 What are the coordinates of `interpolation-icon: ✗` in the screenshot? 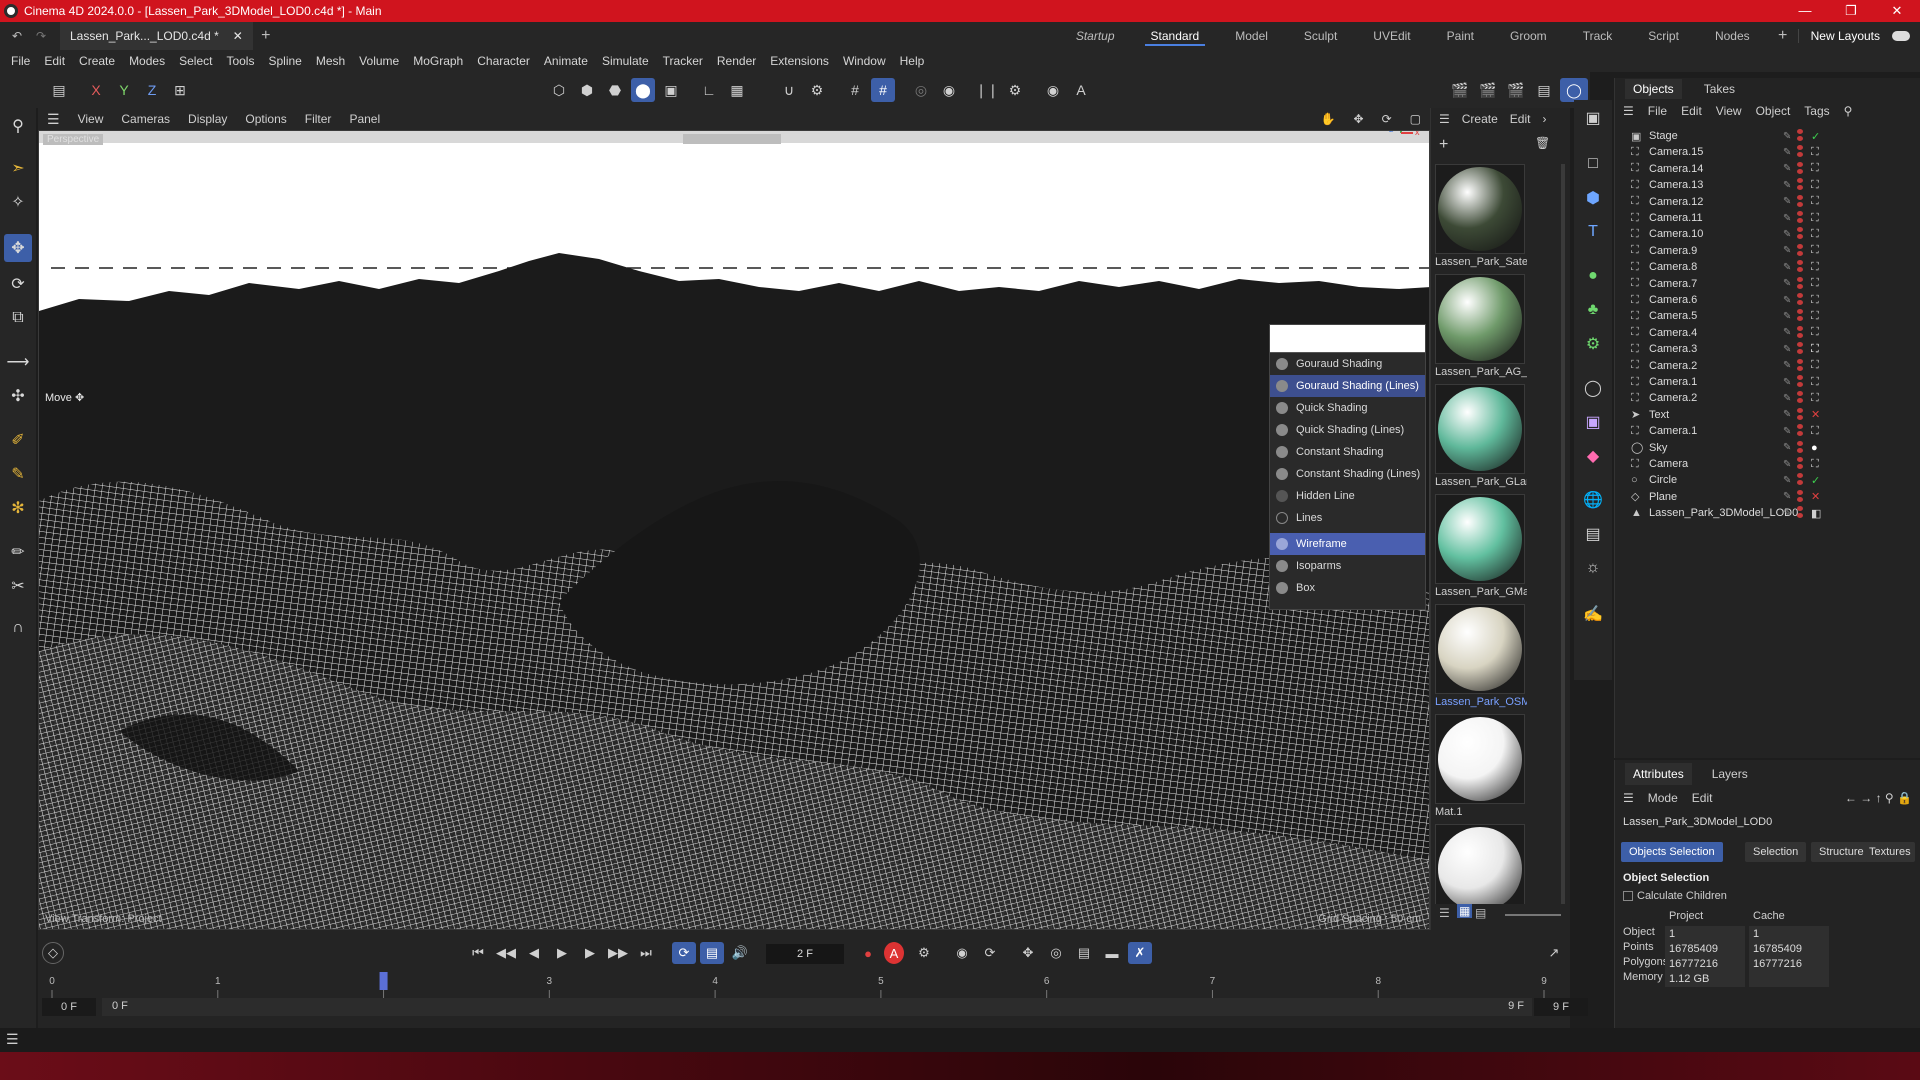 It's located at (1140, 953).